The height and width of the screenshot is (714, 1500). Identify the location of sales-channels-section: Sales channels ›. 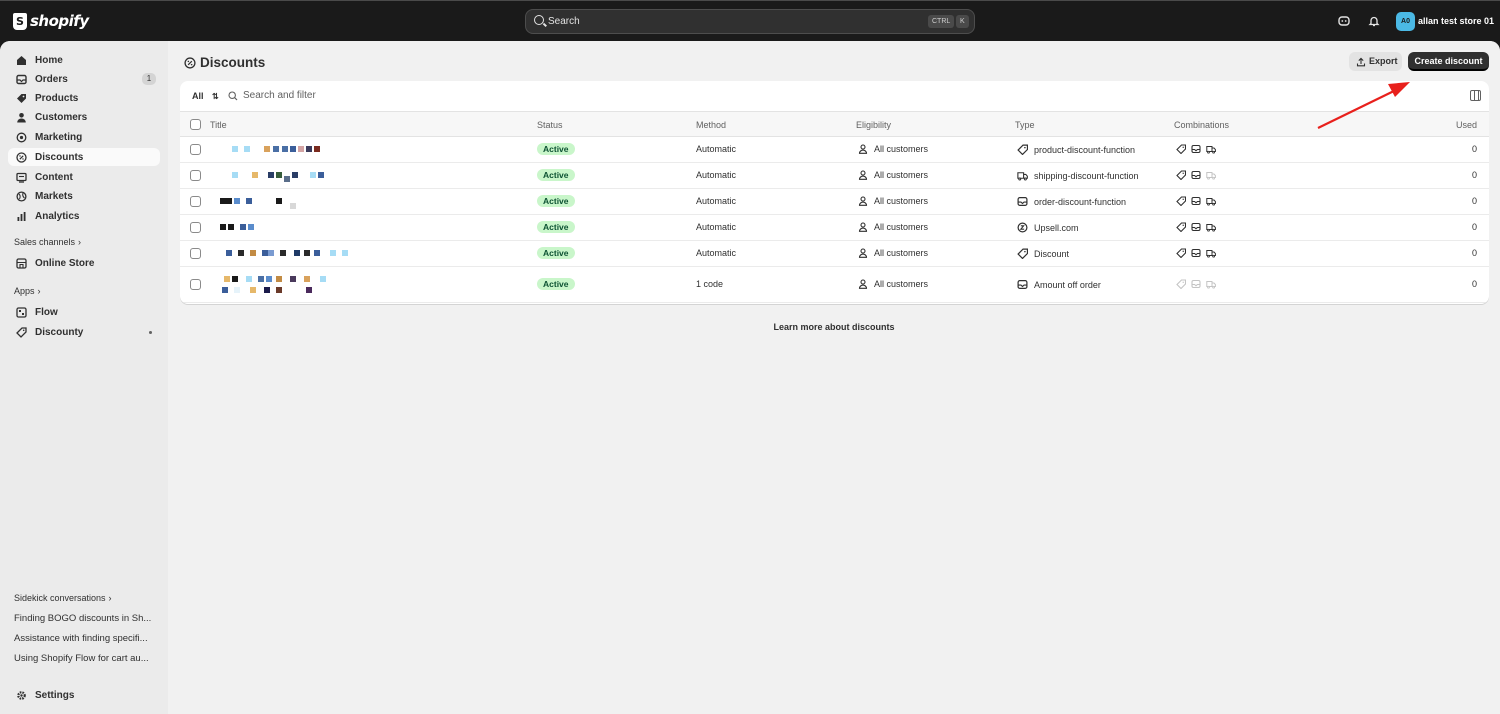
(47, 242).